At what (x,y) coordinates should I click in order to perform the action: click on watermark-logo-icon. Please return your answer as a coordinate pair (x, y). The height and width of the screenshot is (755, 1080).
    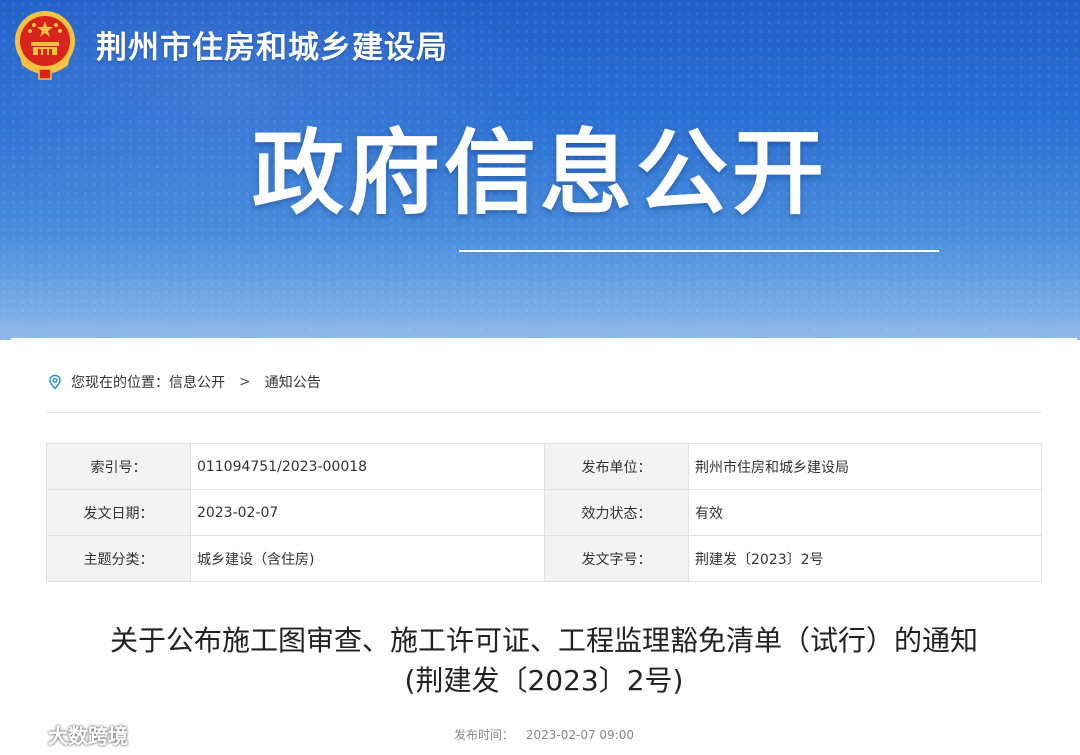
    Looking at the image, I should click on (24, 733).